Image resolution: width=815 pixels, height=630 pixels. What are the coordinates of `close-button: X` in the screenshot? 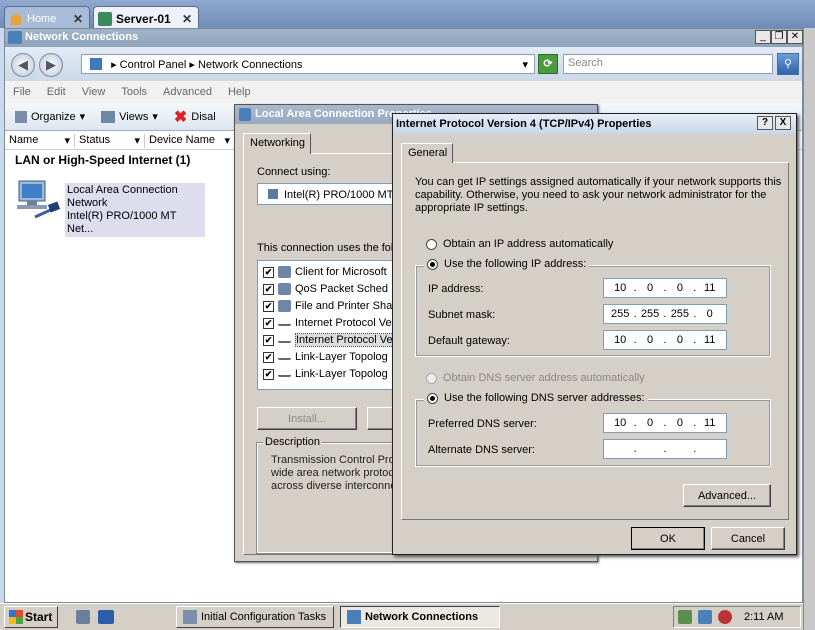 It's located at (783, 123).